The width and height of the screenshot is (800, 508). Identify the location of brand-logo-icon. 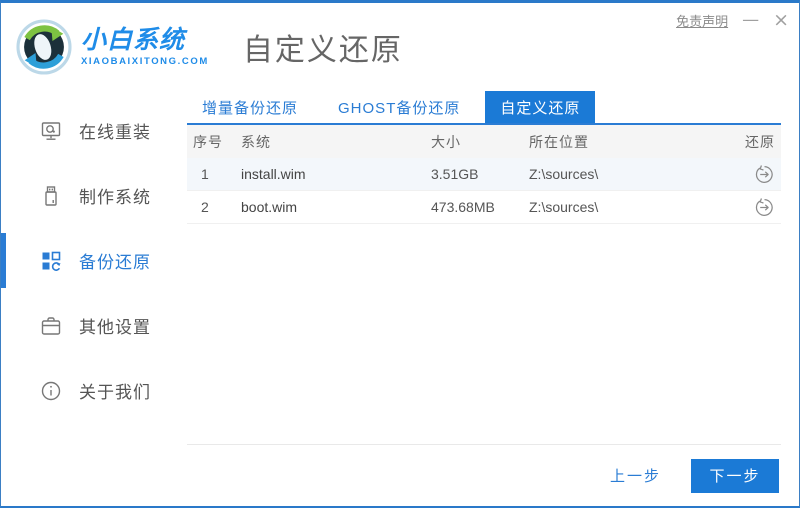
(44, 47).